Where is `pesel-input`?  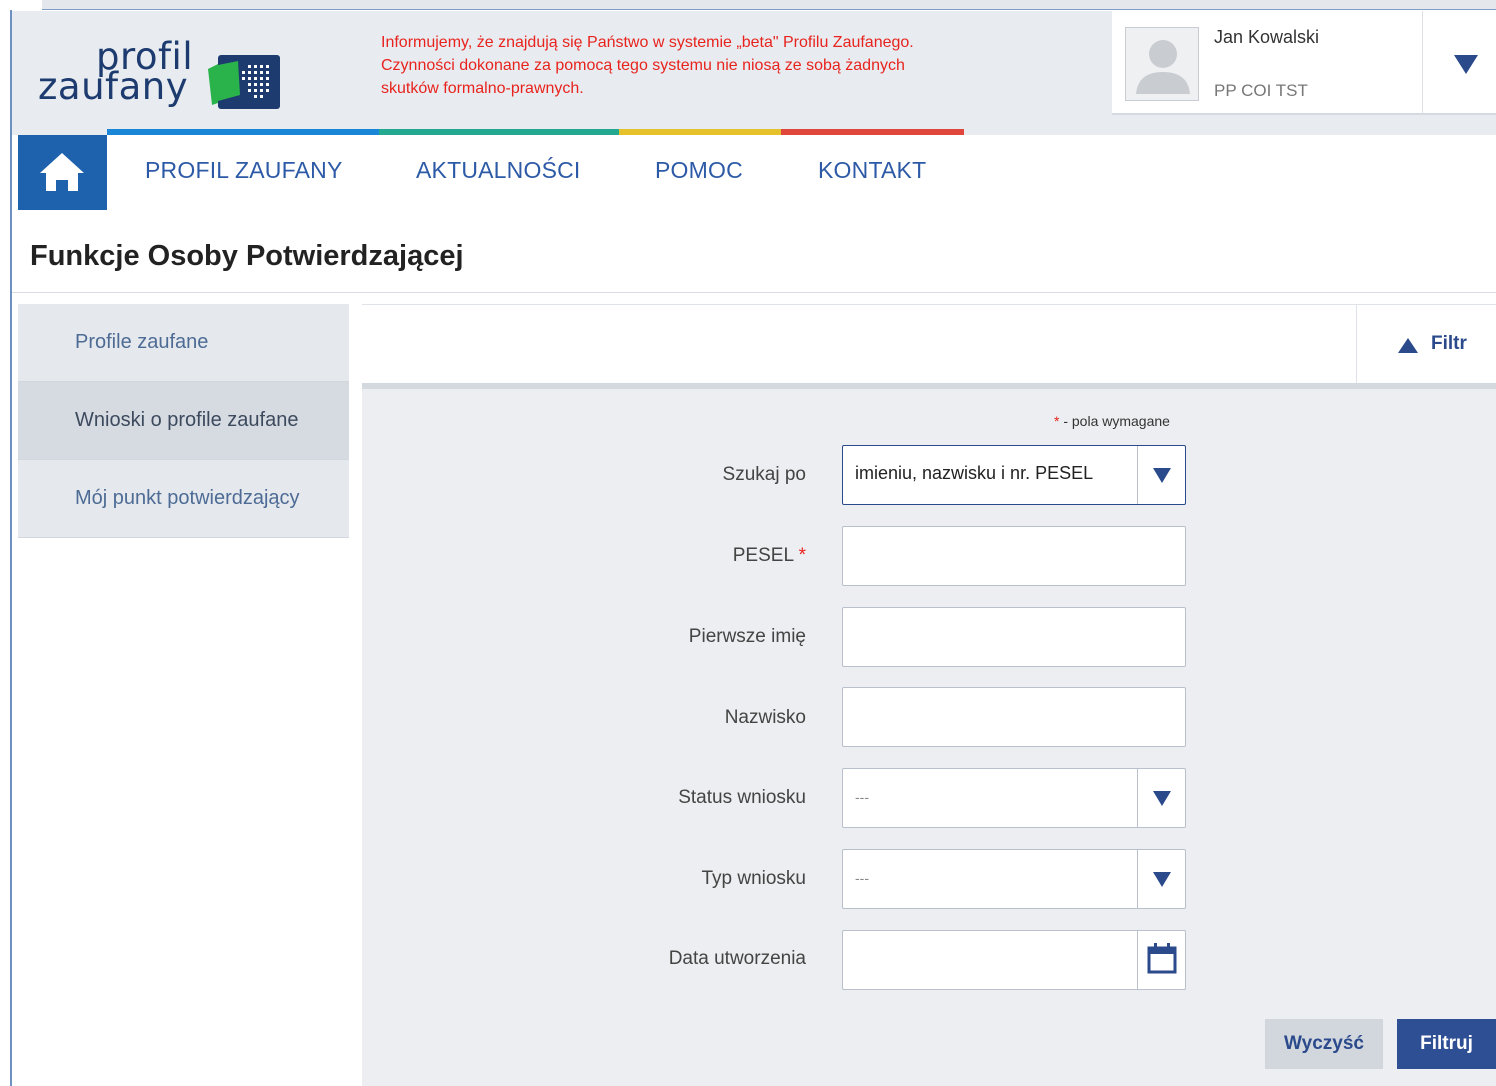 pesel-input is located at coordinates (1014, 556).